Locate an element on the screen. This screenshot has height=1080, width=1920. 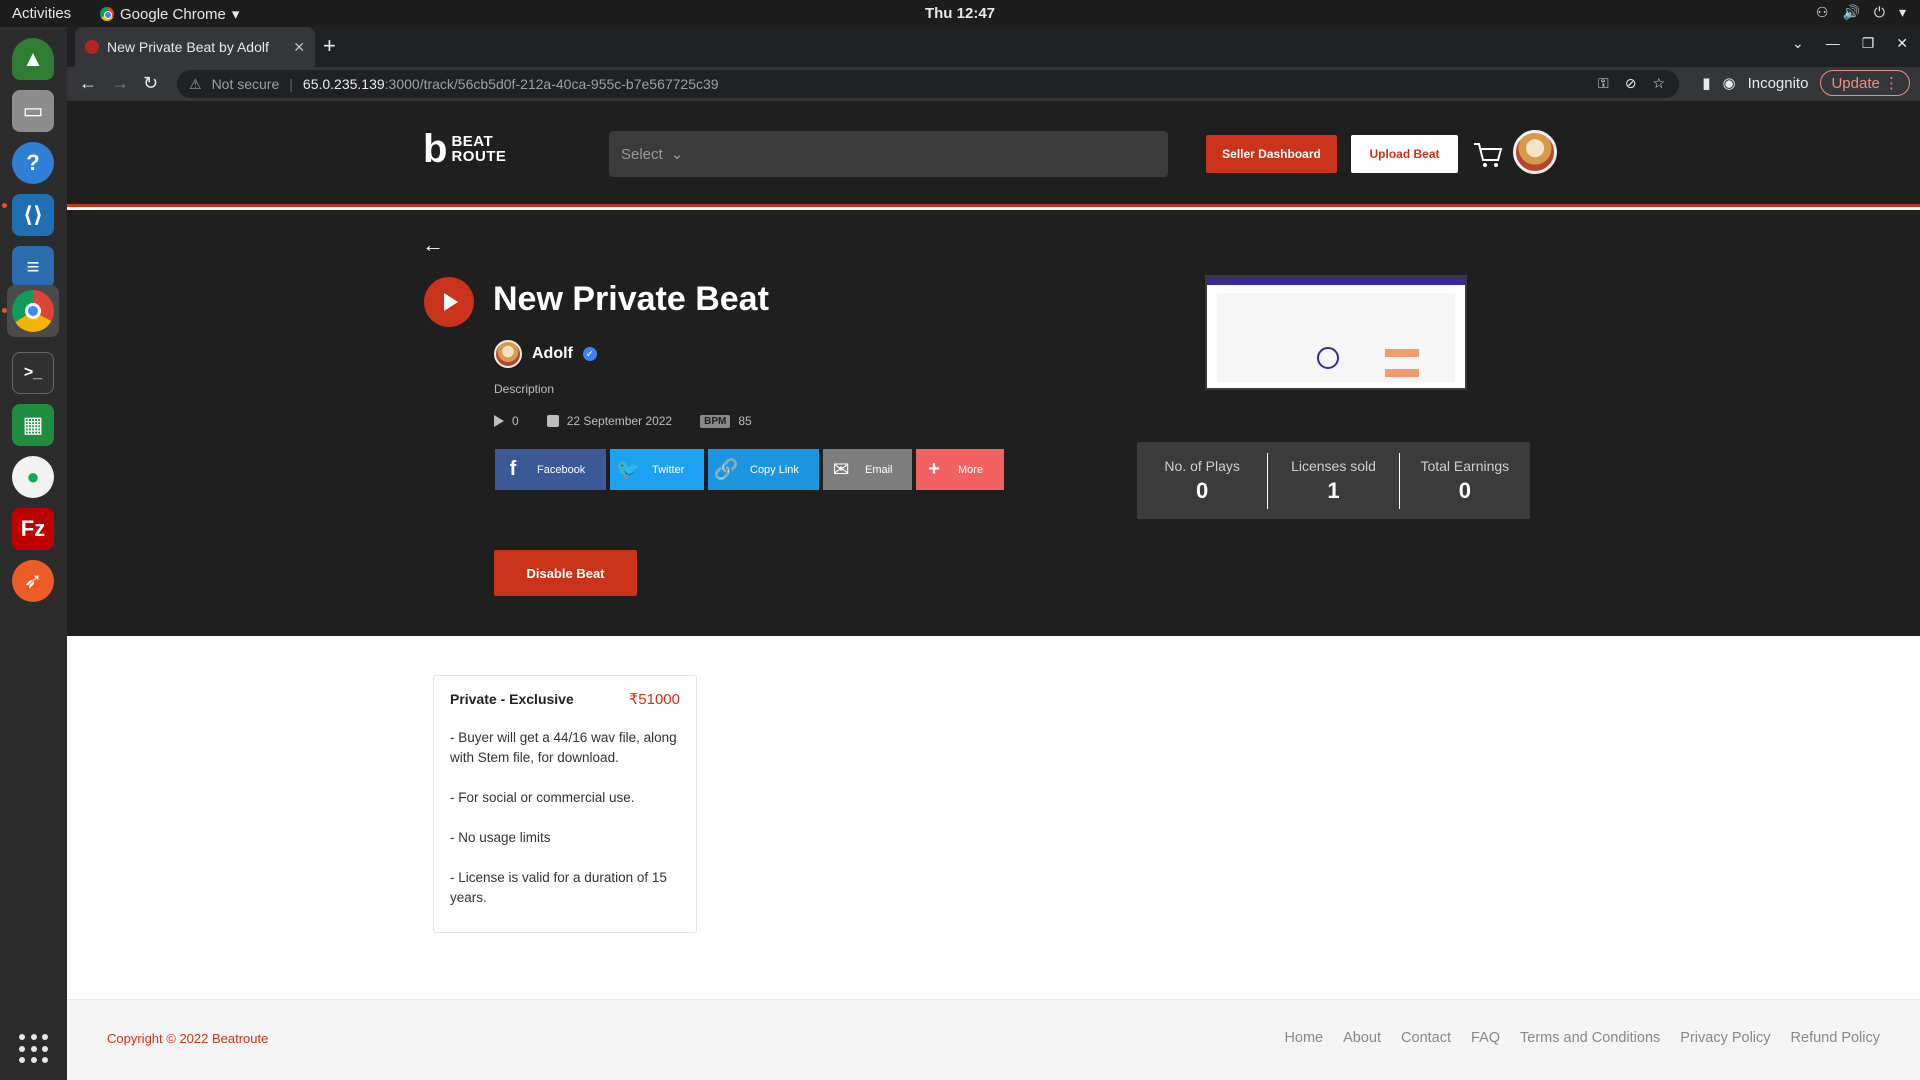
power-icon: ⏻ is located at coordinates (1879, 12).